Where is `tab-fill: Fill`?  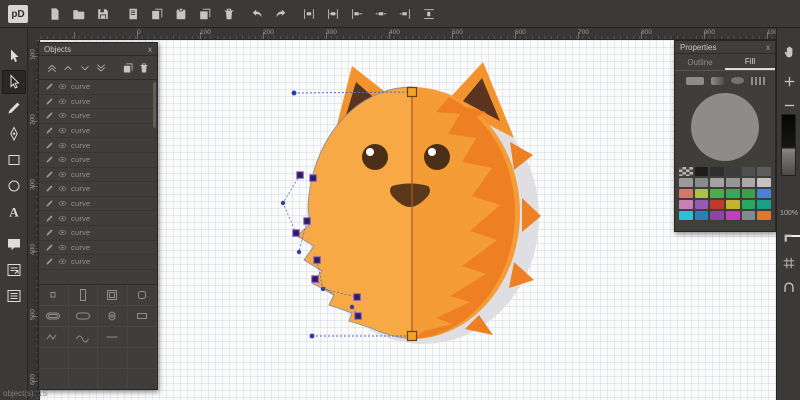 tab-fill: Fill is located at coordinates (750, 62).